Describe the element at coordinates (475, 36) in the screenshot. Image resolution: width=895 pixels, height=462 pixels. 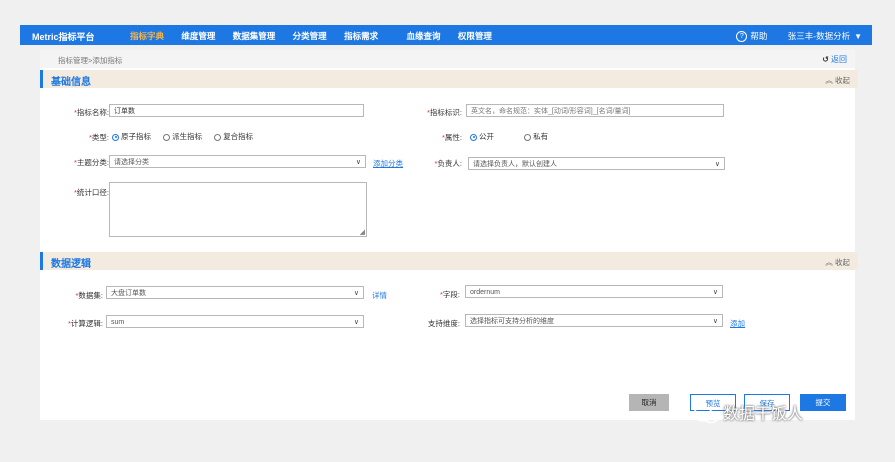
I see `nav-item-permissions: 权限管理` at that location.